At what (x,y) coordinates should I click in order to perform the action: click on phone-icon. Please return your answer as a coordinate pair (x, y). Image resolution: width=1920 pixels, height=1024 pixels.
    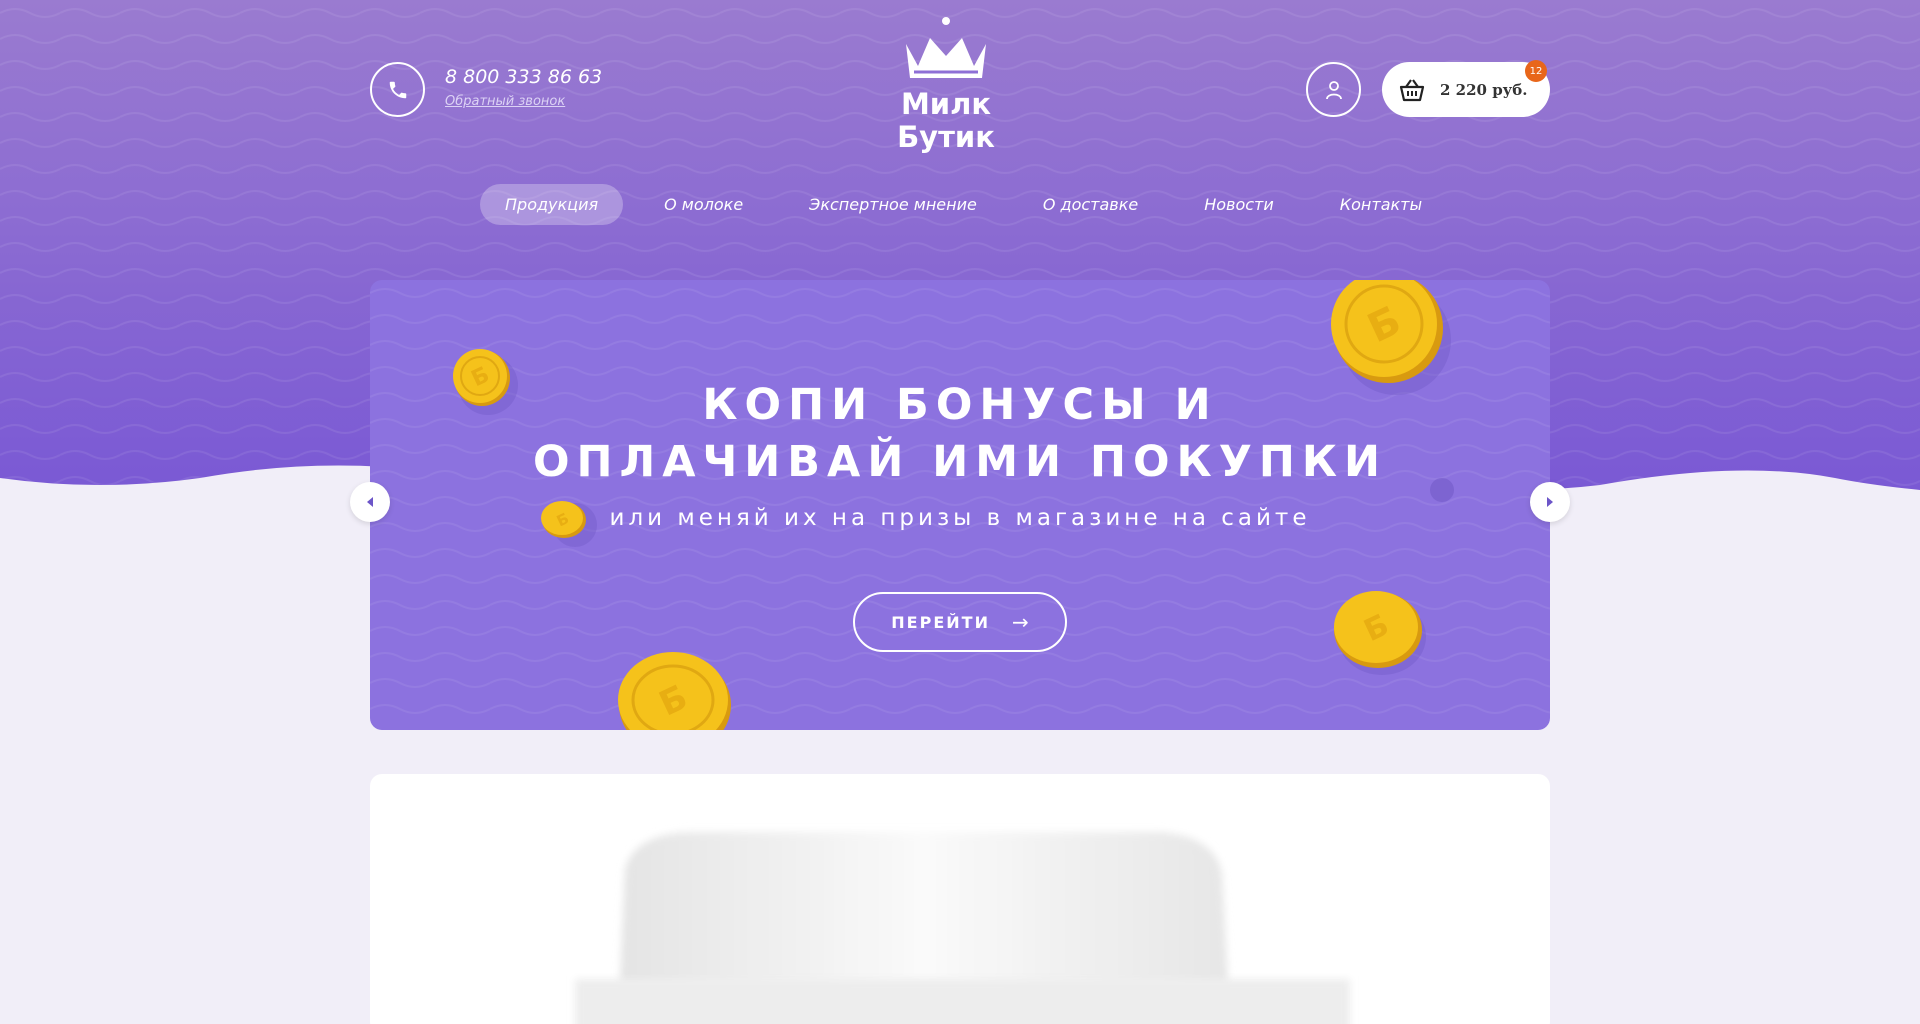
    Looking at the image, I should click on (397, 89).